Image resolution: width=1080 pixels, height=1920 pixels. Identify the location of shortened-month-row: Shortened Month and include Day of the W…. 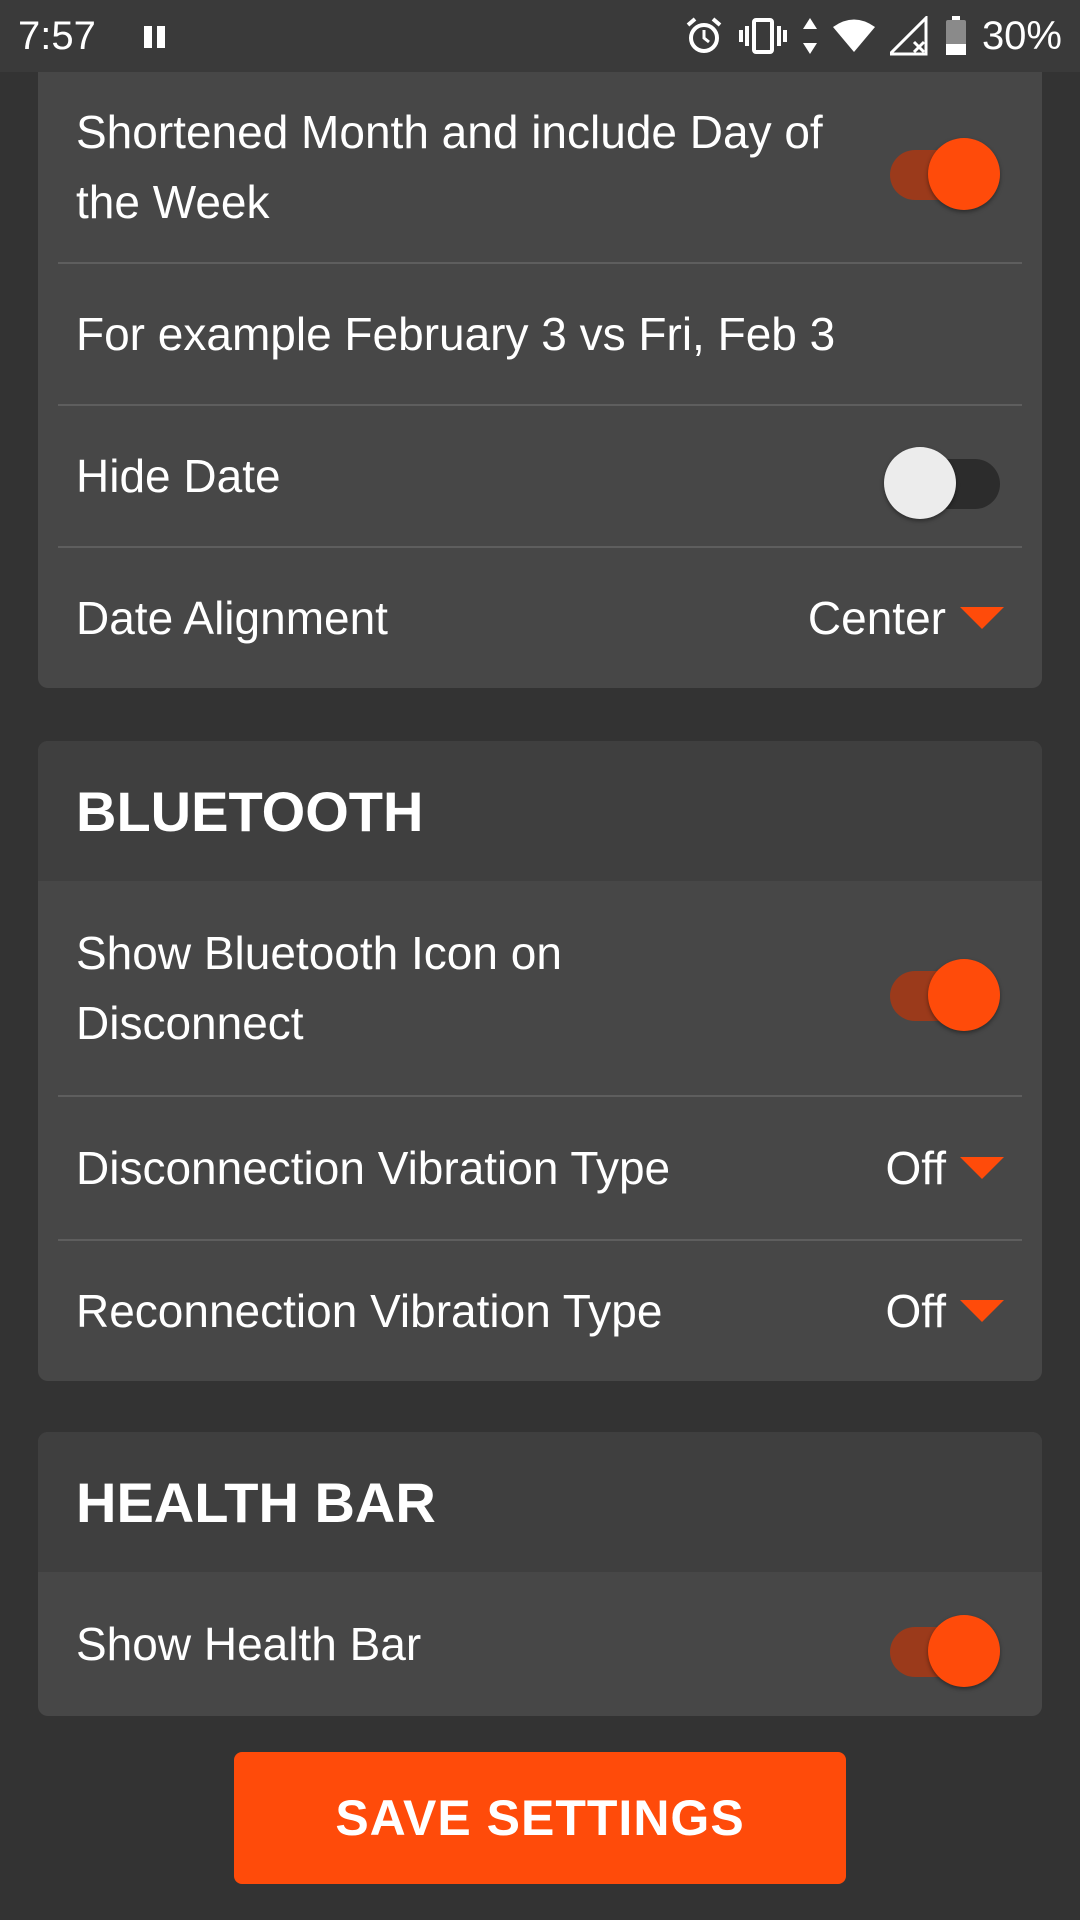
(540, 168).